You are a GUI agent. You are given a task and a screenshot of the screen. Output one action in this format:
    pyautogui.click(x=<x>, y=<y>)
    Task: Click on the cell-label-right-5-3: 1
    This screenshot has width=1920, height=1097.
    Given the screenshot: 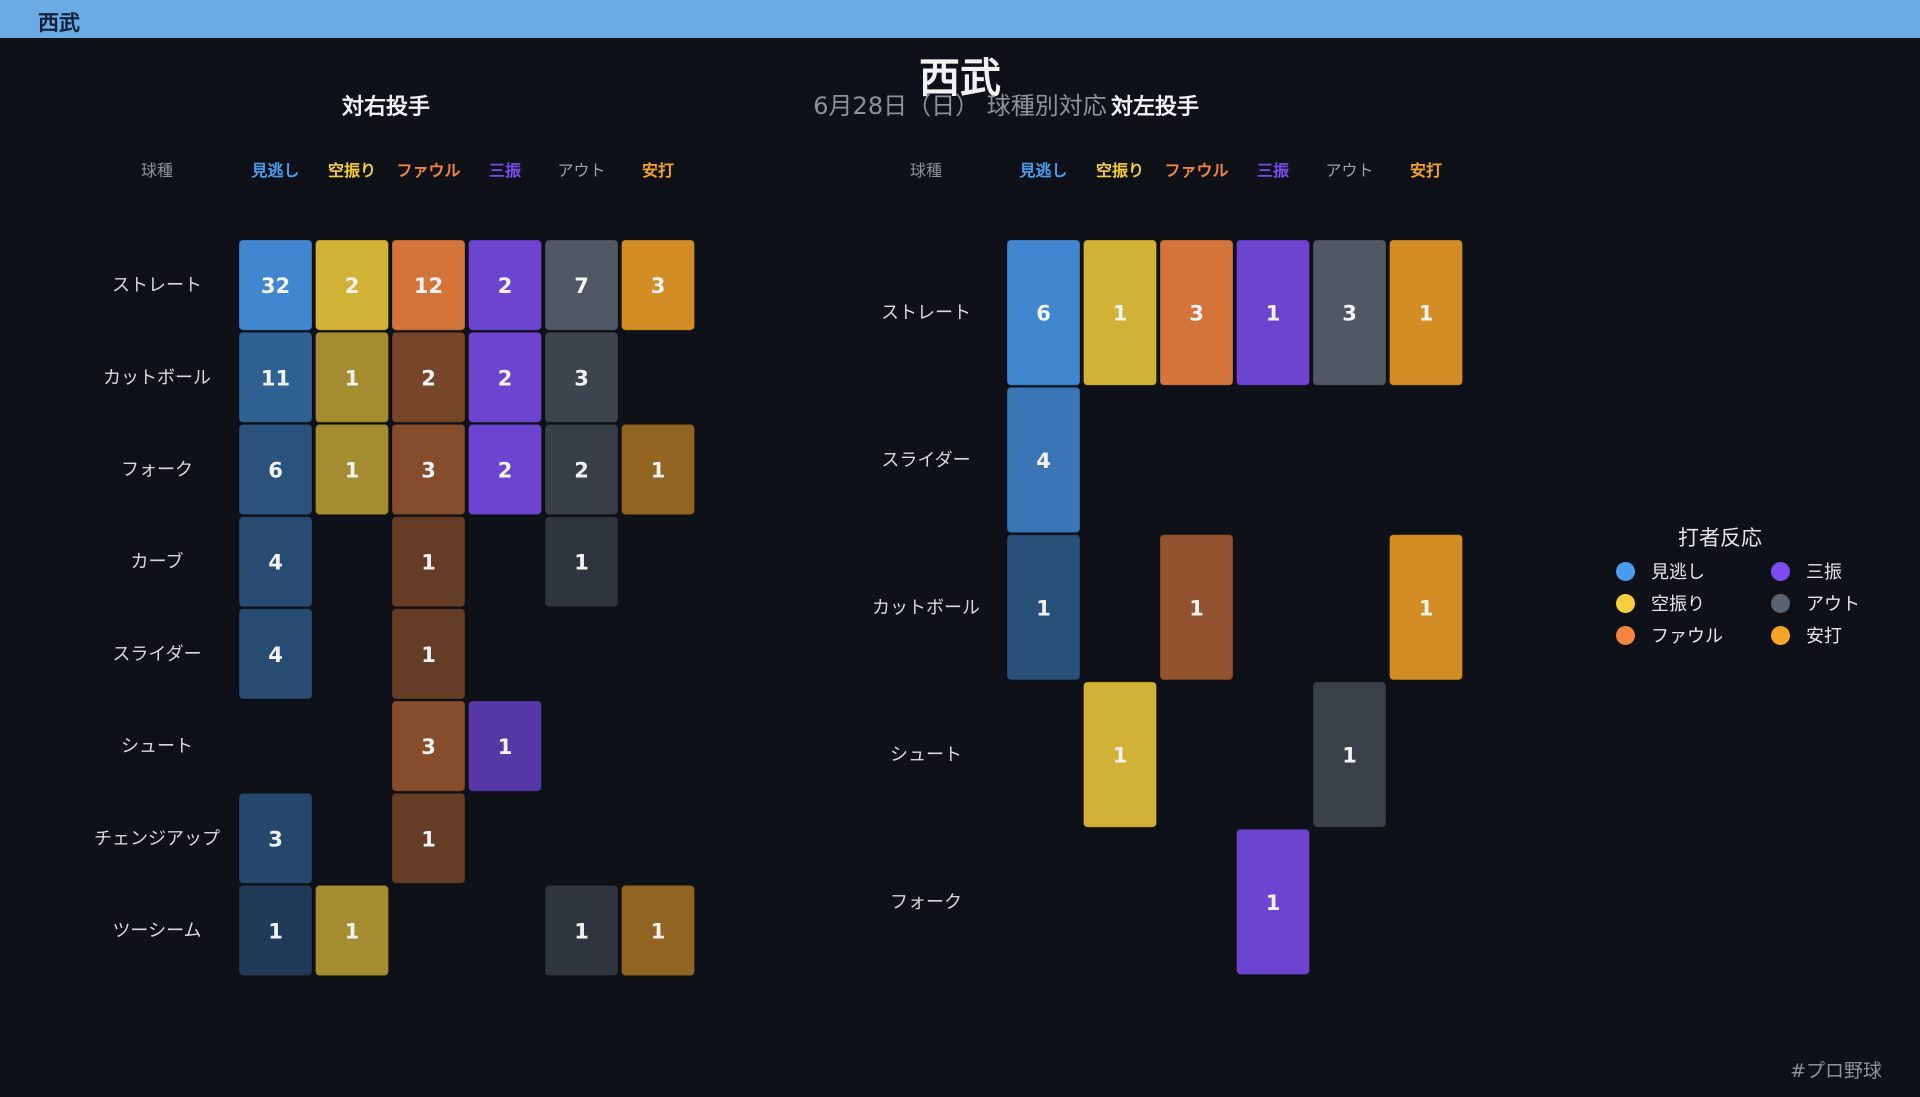 What is the action you would take?
    pyautogui.click(x=505, y=747)
    